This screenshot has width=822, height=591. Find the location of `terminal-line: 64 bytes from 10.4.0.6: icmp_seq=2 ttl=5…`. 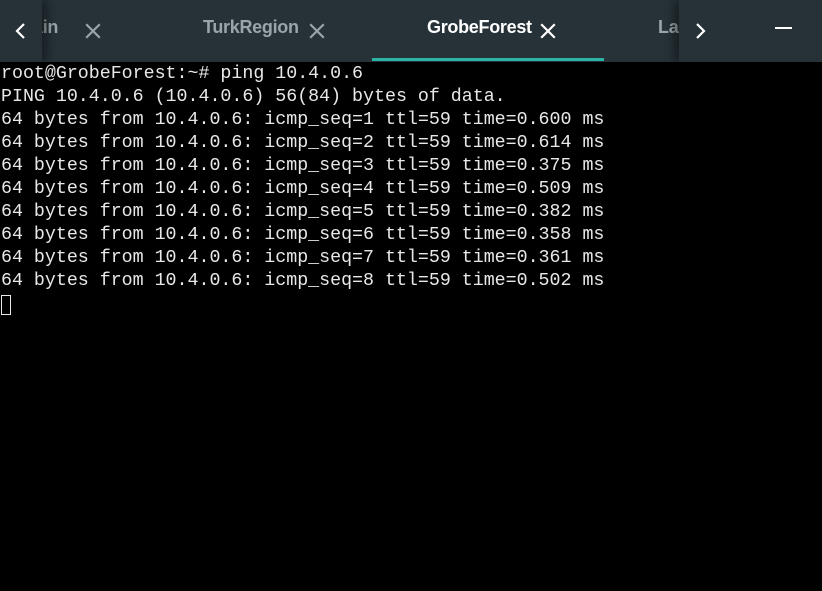

terminal-line: 64 bytes from 10.4.0.6: icmp_seq=2 ttl=5… is located at coordinates (303, 143).